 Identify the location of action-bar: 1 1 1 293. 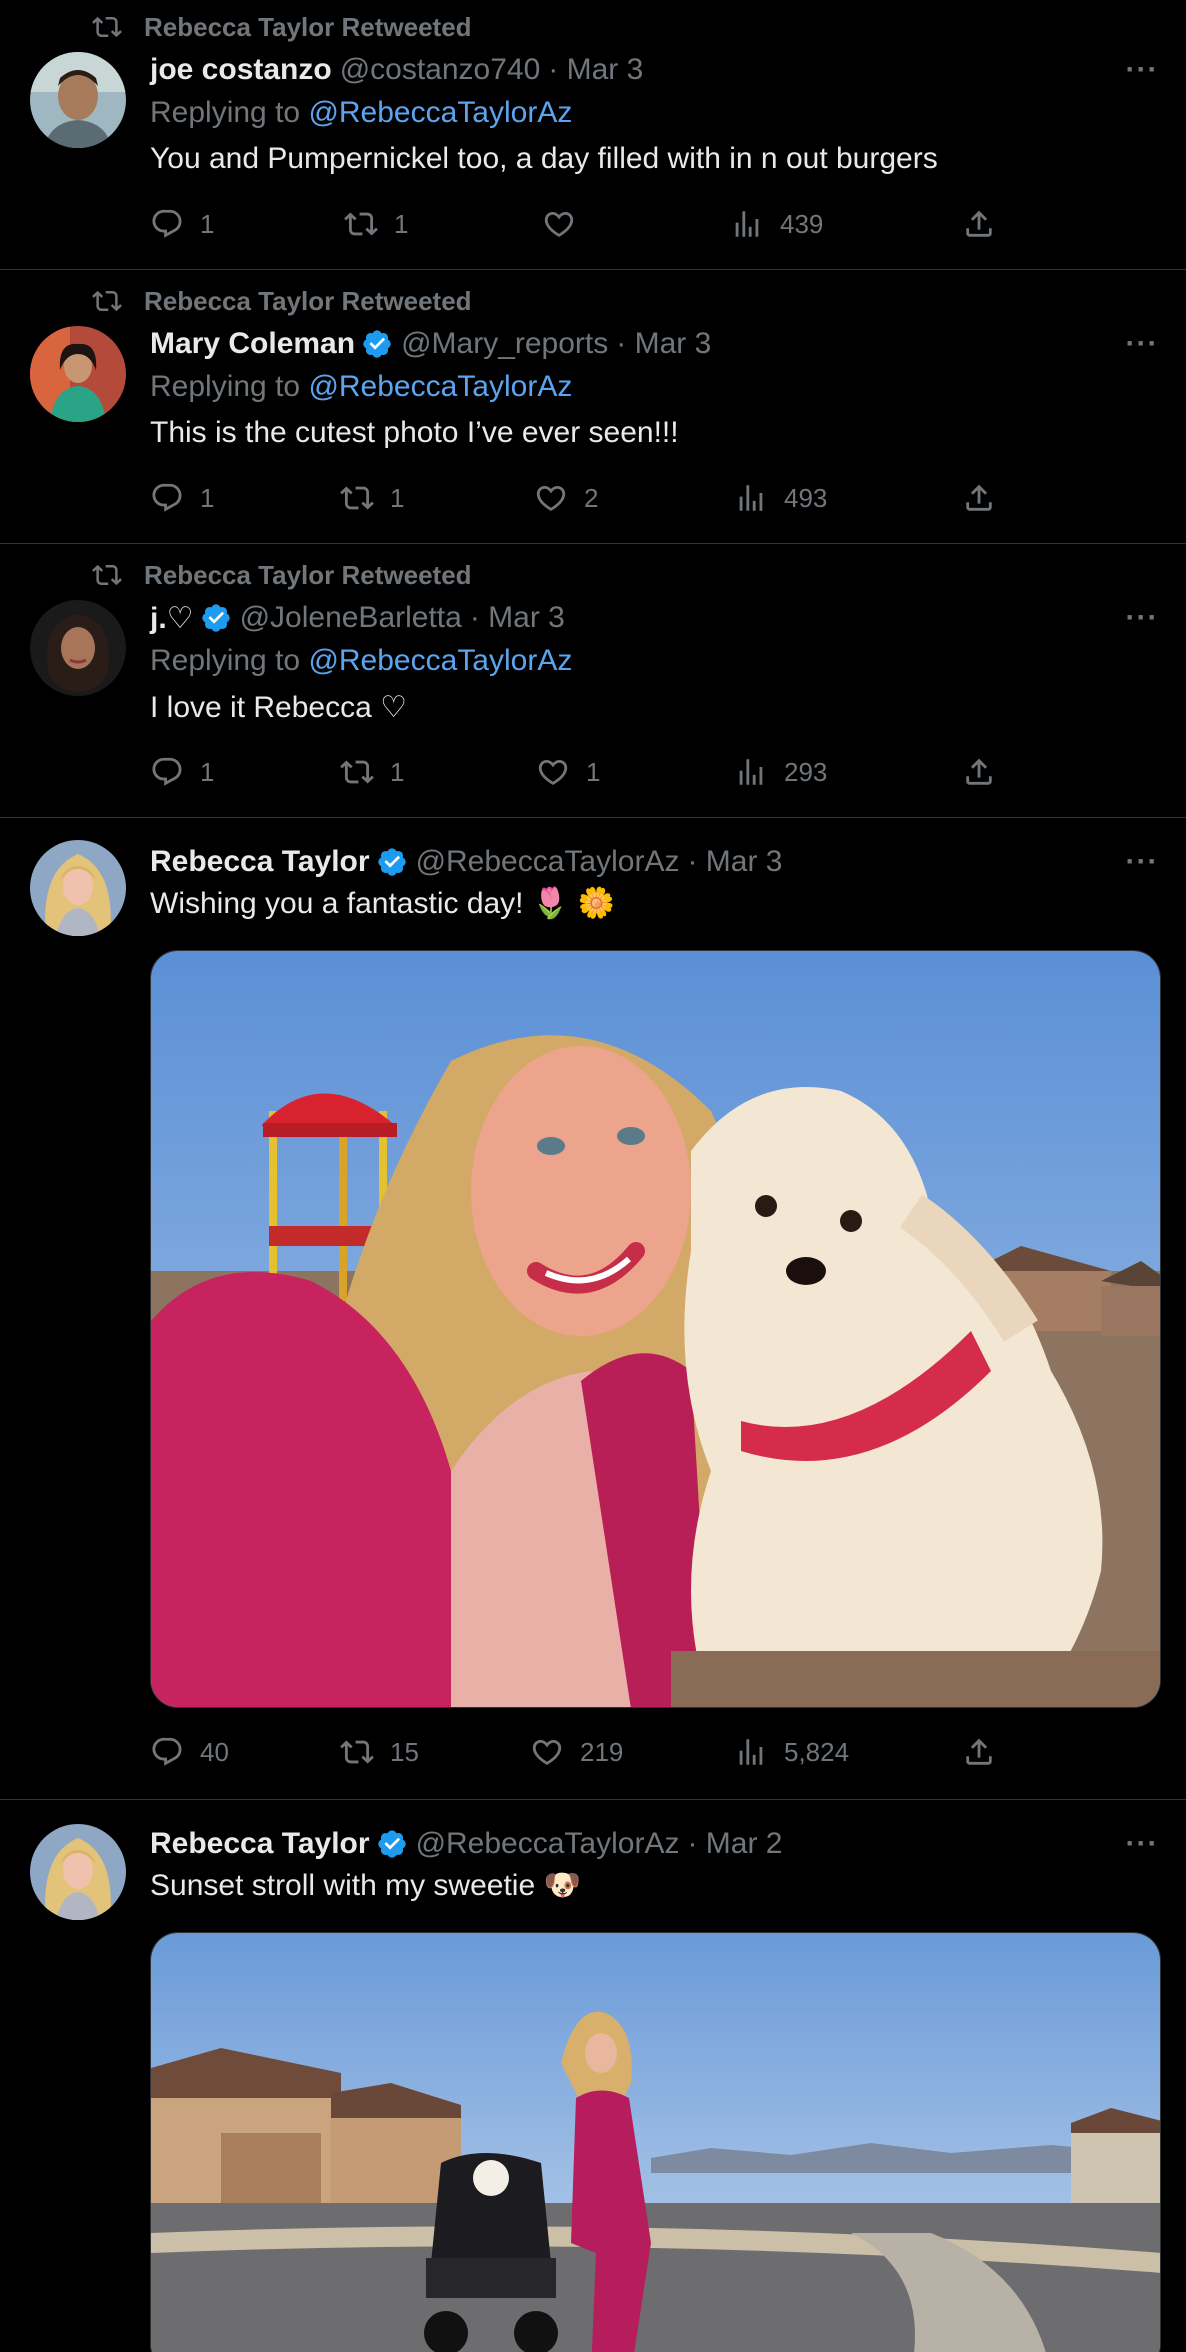
(580, 772).